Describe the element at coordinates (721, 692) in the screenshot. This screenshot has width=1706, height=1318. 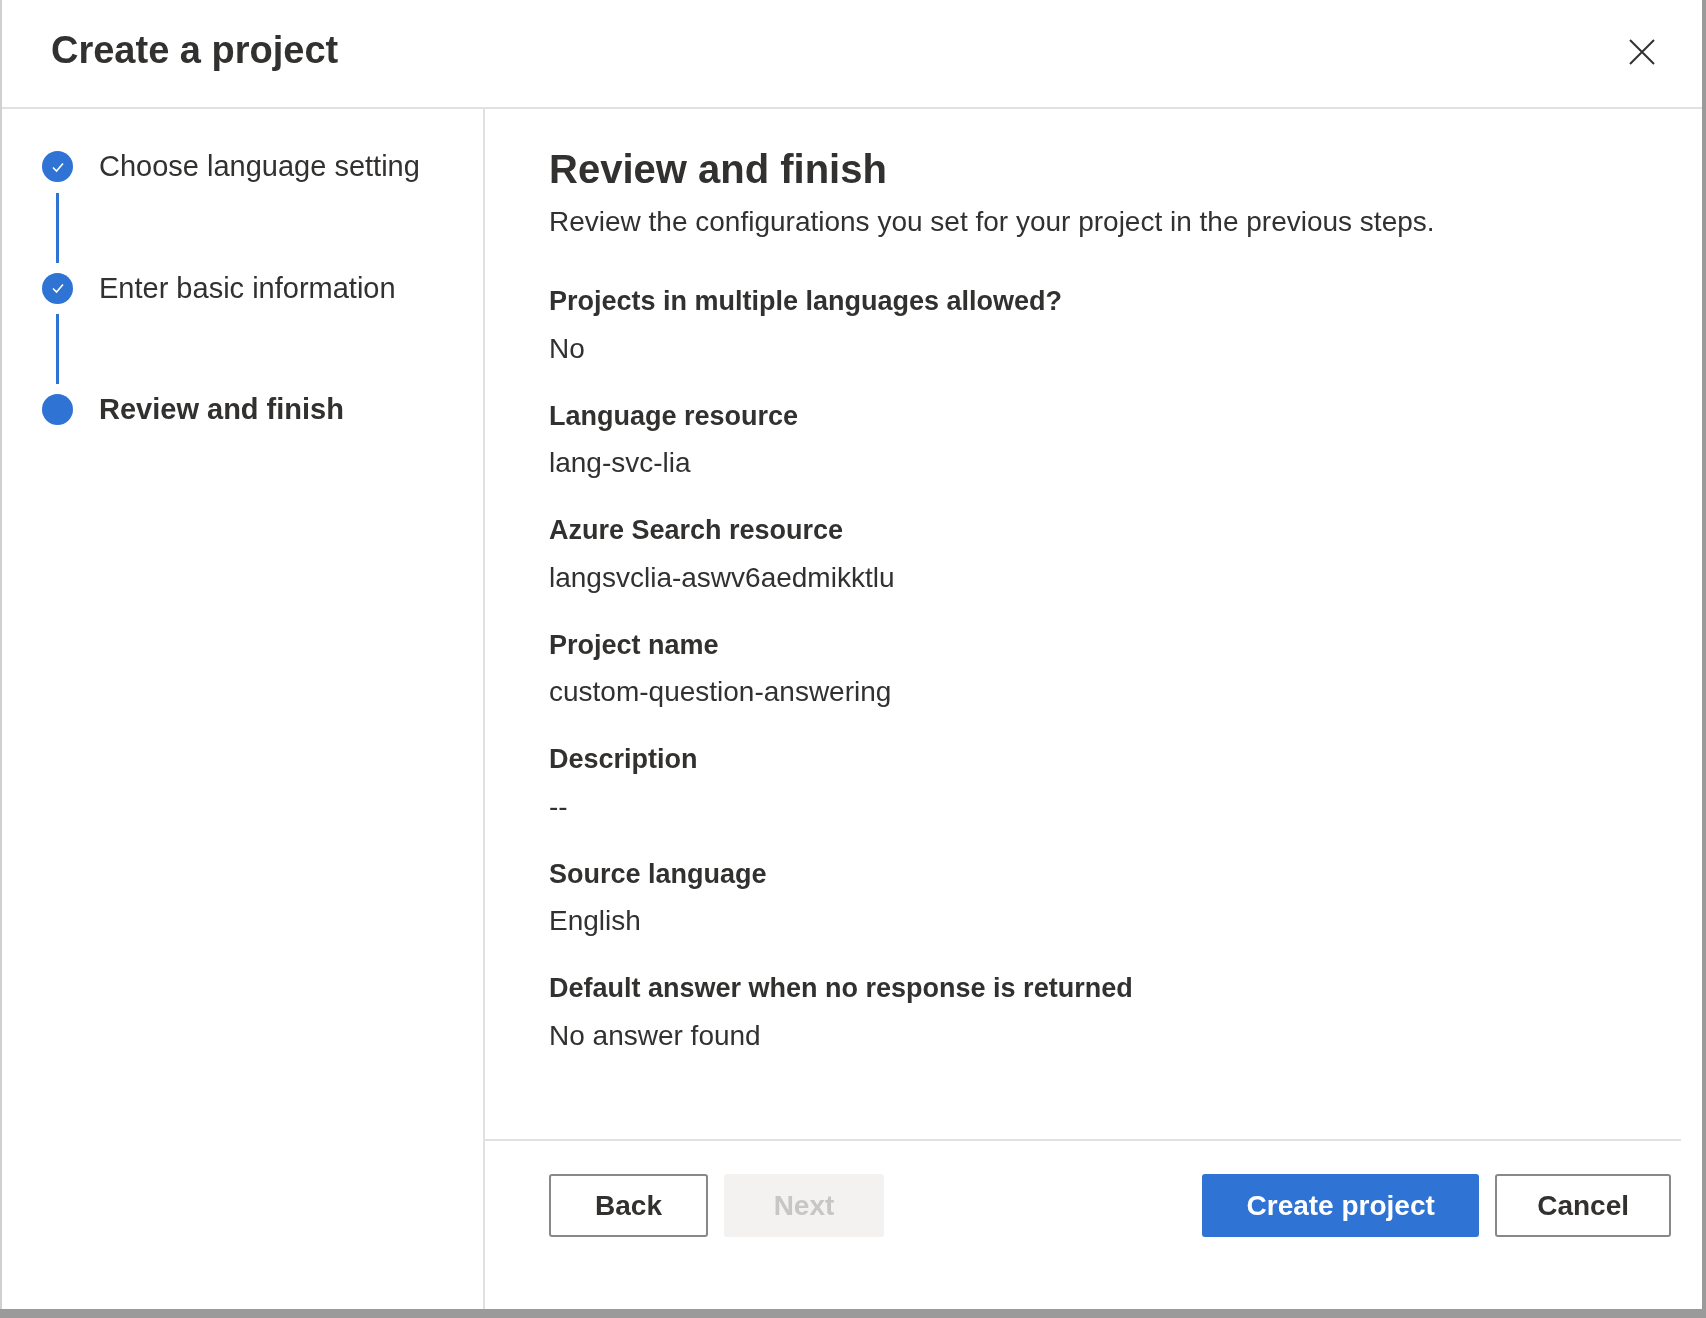
I see `field-value: custom-question-answering` at that location.